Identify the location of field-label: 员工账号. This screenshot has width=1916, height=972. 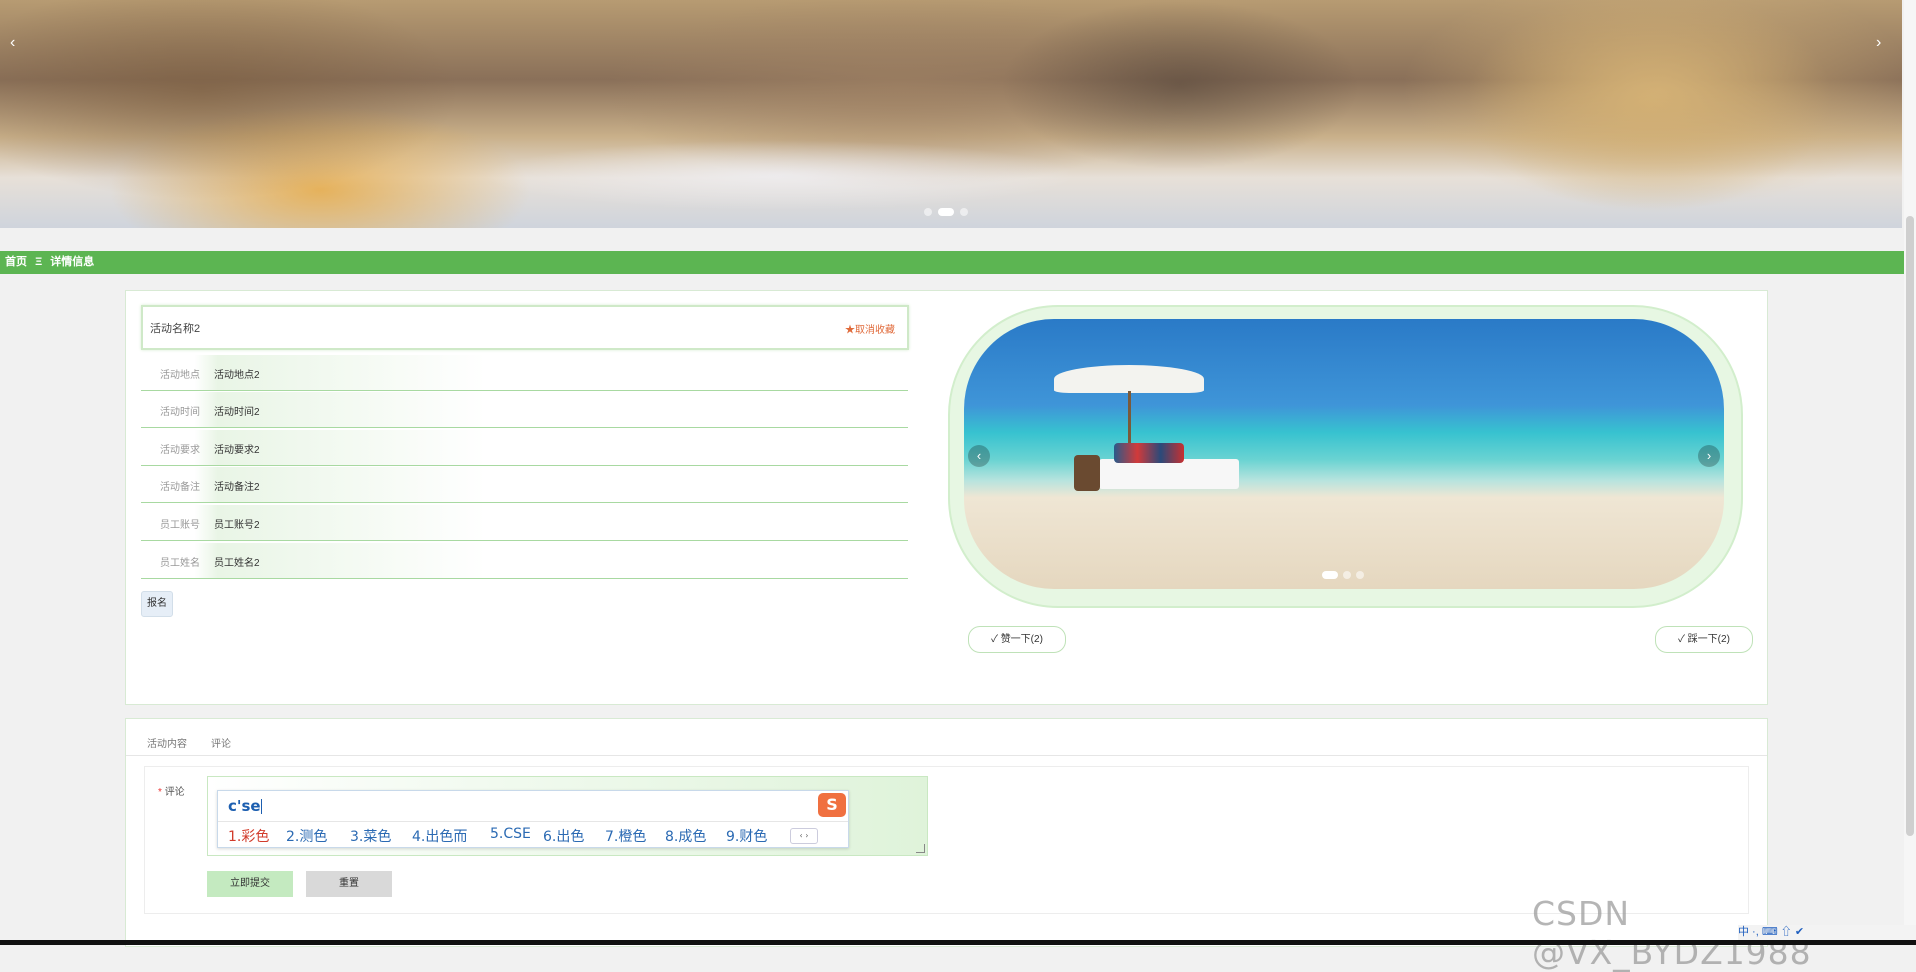
(180, 525).